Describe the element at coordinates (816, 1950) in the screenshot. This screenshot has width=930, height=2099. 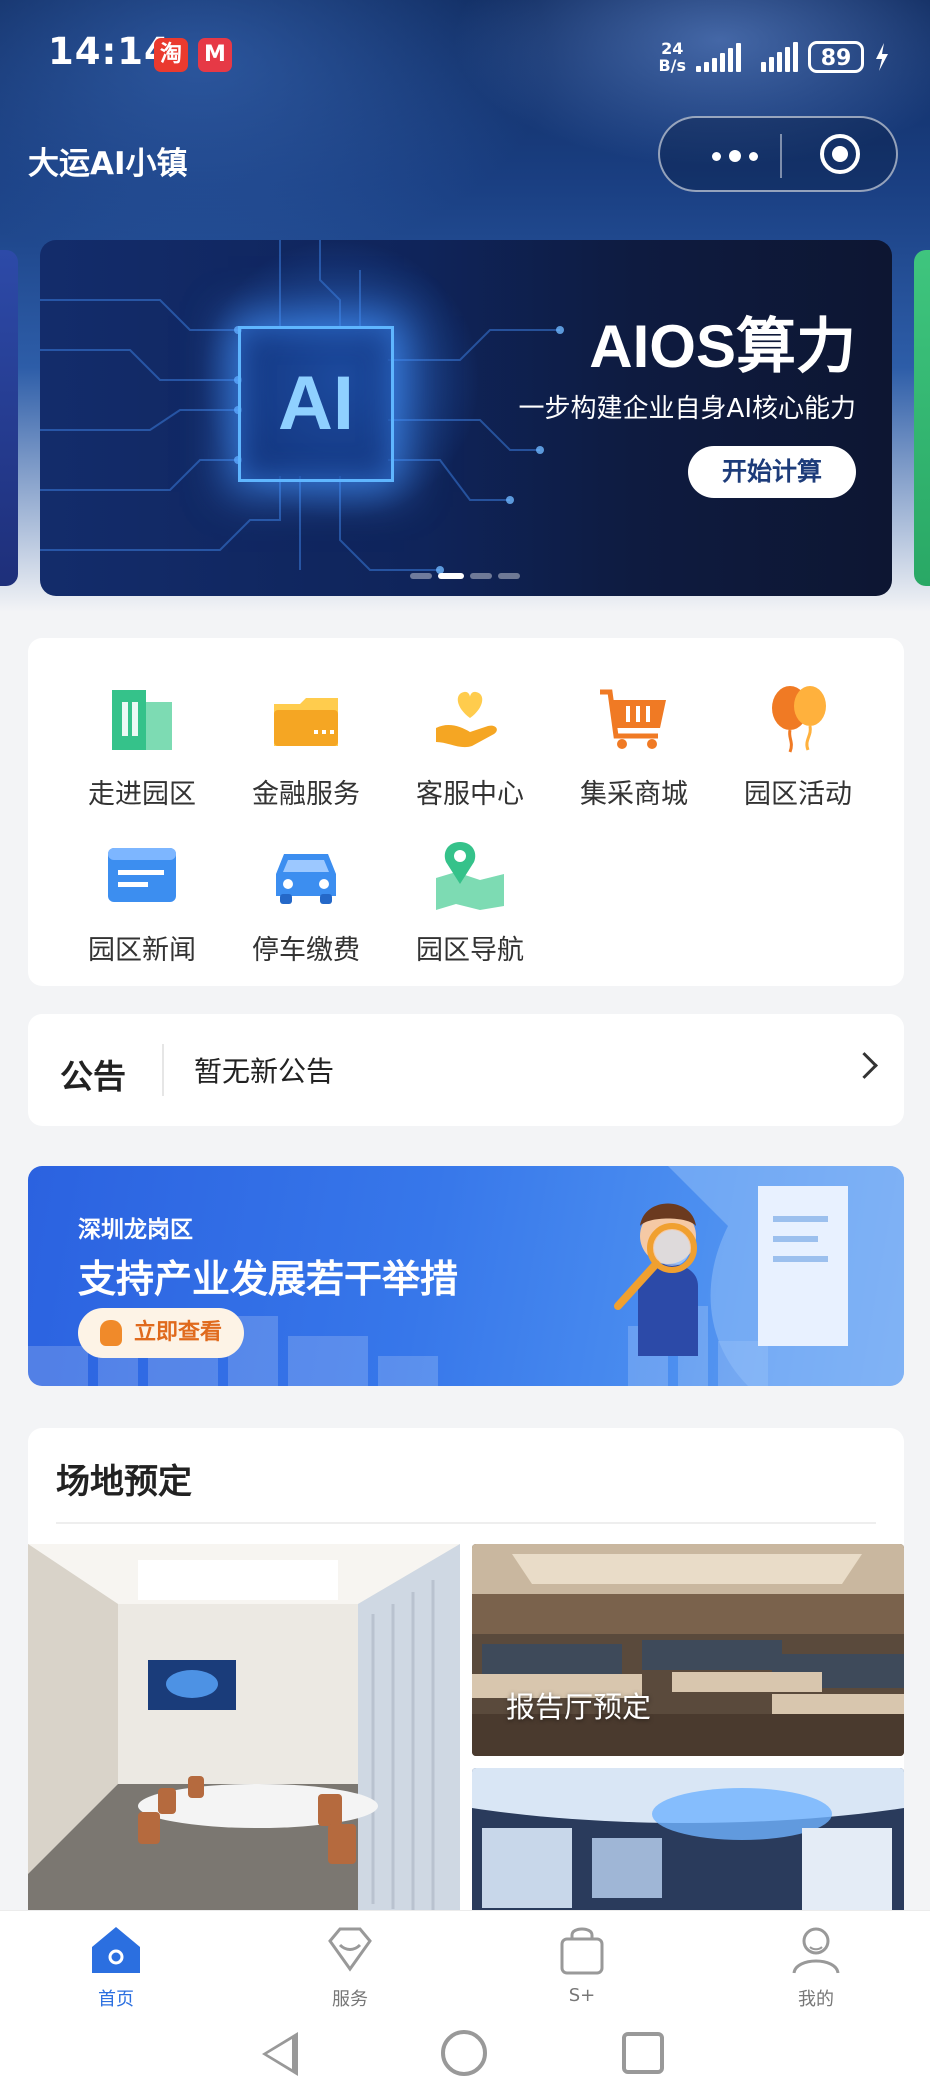
I see `user-icon` at that location.